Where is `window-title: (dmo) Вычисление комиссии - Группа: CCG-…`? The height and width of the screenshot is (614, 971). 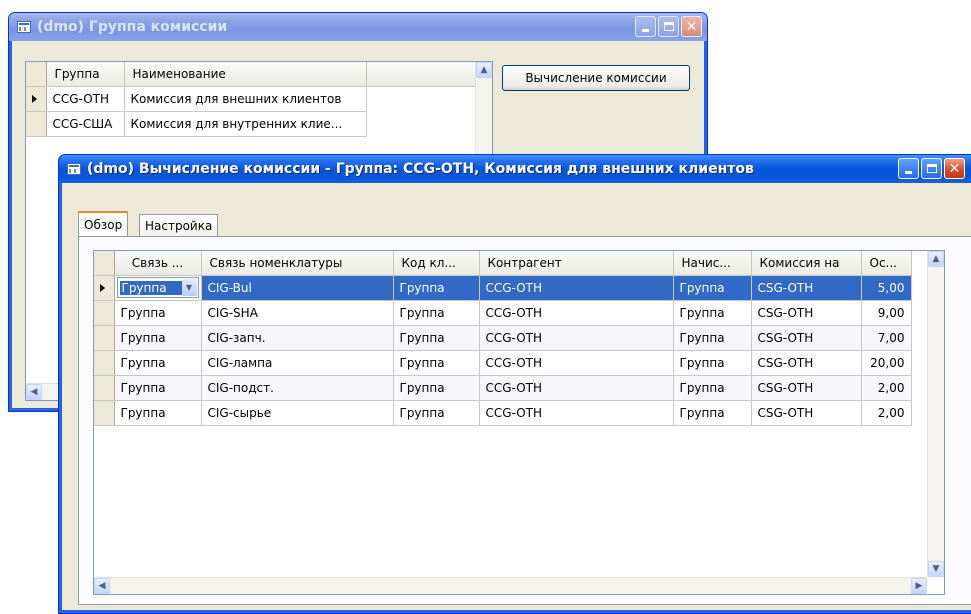 window-title: (dmo) Вычисление комиссии - Группа: CCG-… is located at coordinates (420, 169).